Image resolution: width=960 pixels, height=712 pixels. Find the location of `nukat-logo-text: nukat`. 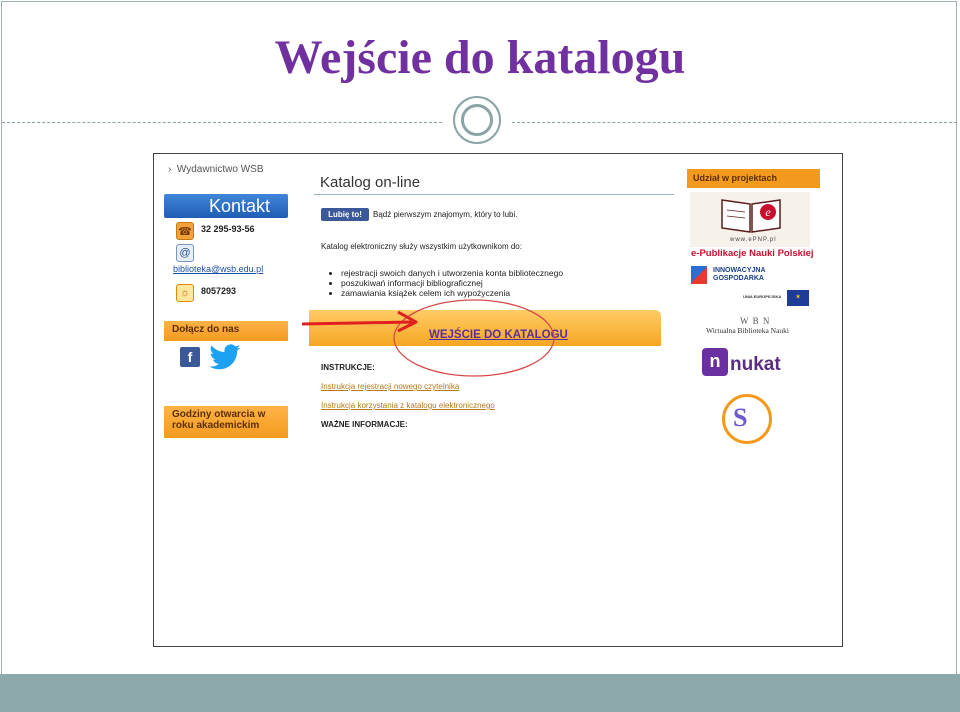

nukat-logo-text: nukat is located at coordinates (755, 365).